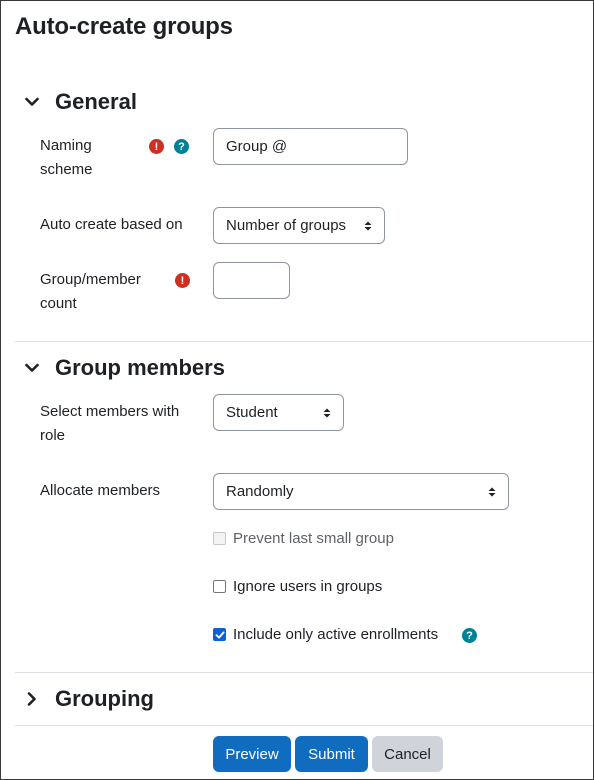 The width and height of the screenshot is (594, 780). Describe the element at coordinates (58, 303) in the screenshot. I see `group-member-count-label-line2: count` at that location.